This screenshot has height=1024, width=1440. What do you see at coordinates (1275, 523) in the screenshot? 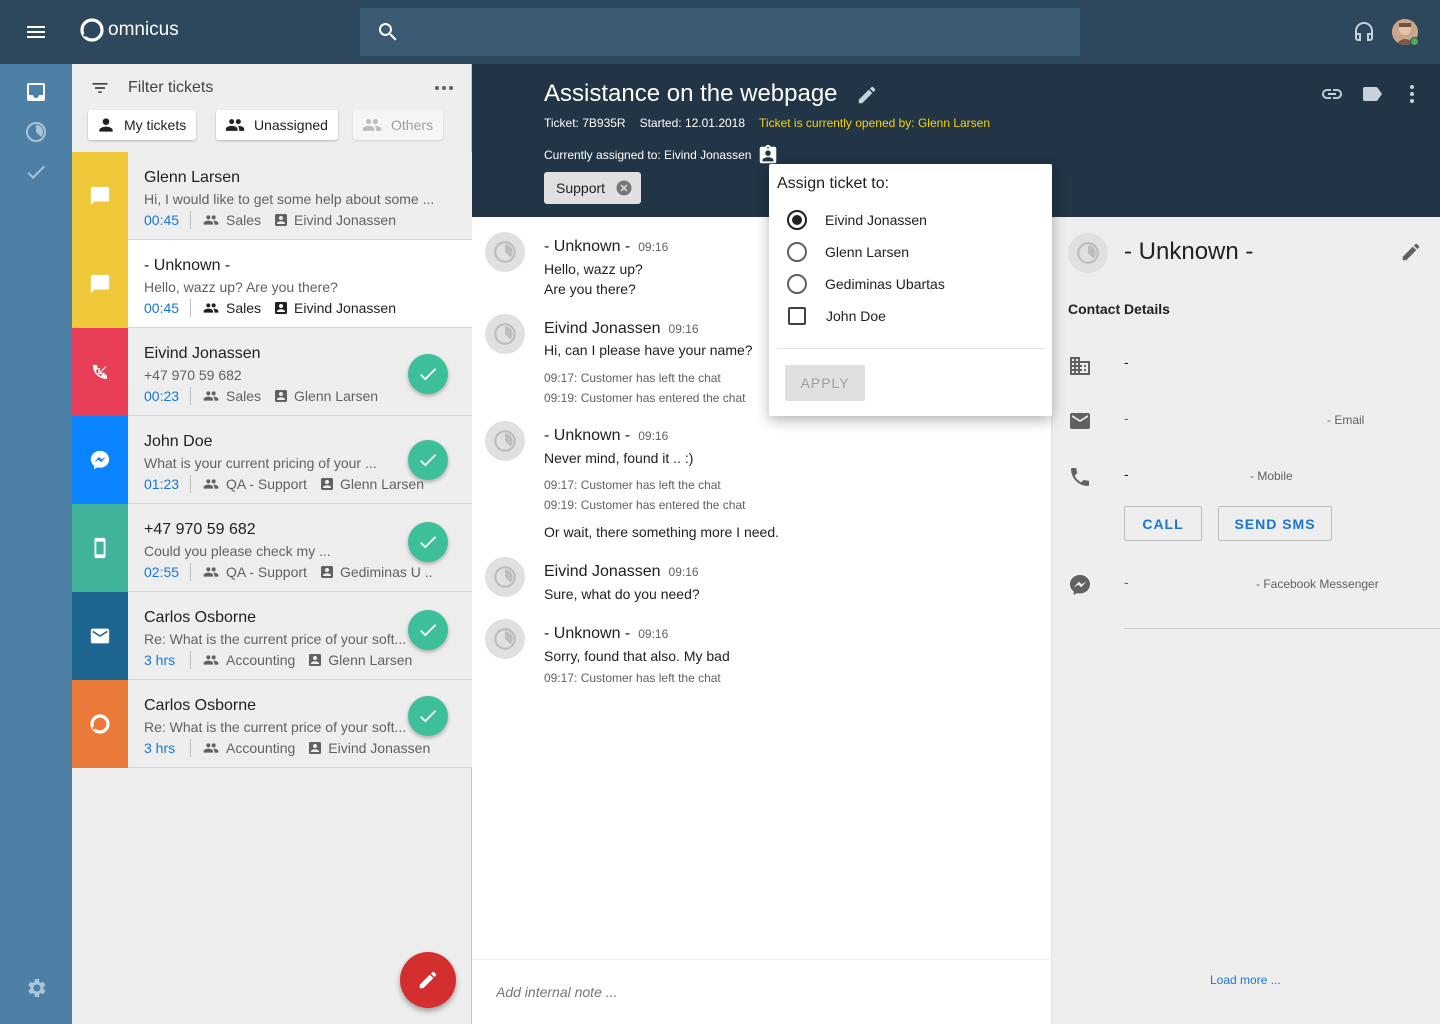
I see `send-sms-button: SEND SMS` at bounding box center [1275, 523].